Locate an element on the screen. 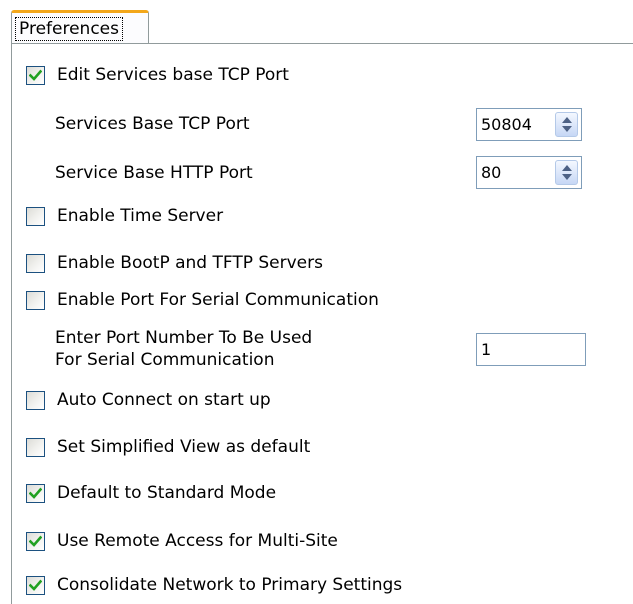  simplified-view-label: Set Simplified View as default is located at coordinates (184, 447).